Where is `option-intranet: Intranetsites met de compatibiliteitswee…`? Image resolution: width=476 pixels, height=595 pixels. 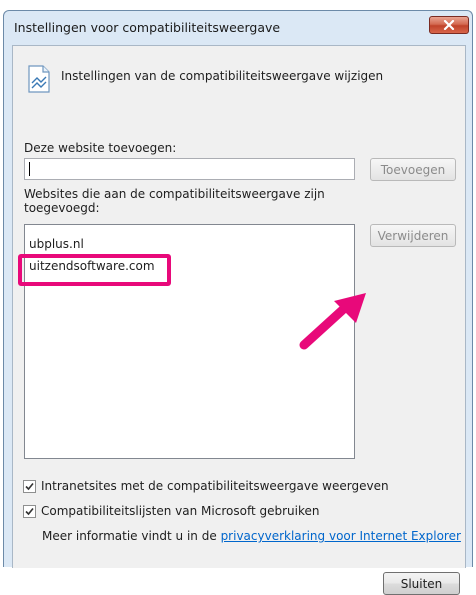 option-intranet: Intranetsites met de compatibiliteitswee… is located at coordinates (206, 486).